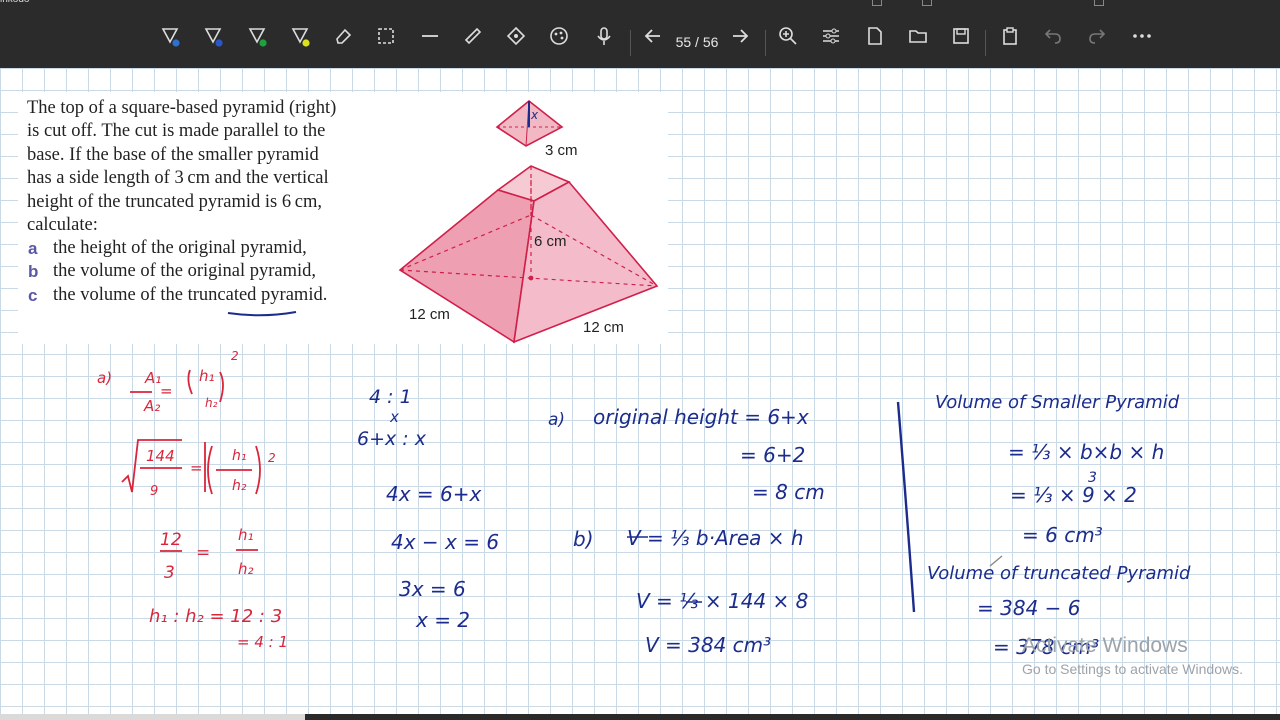 The width and height of the screenshot is (1280, 720). Describe the element at coordinates (263, 642) in the screenshot. I see `hw-ratio-line2: = 4 : 1` at that location.